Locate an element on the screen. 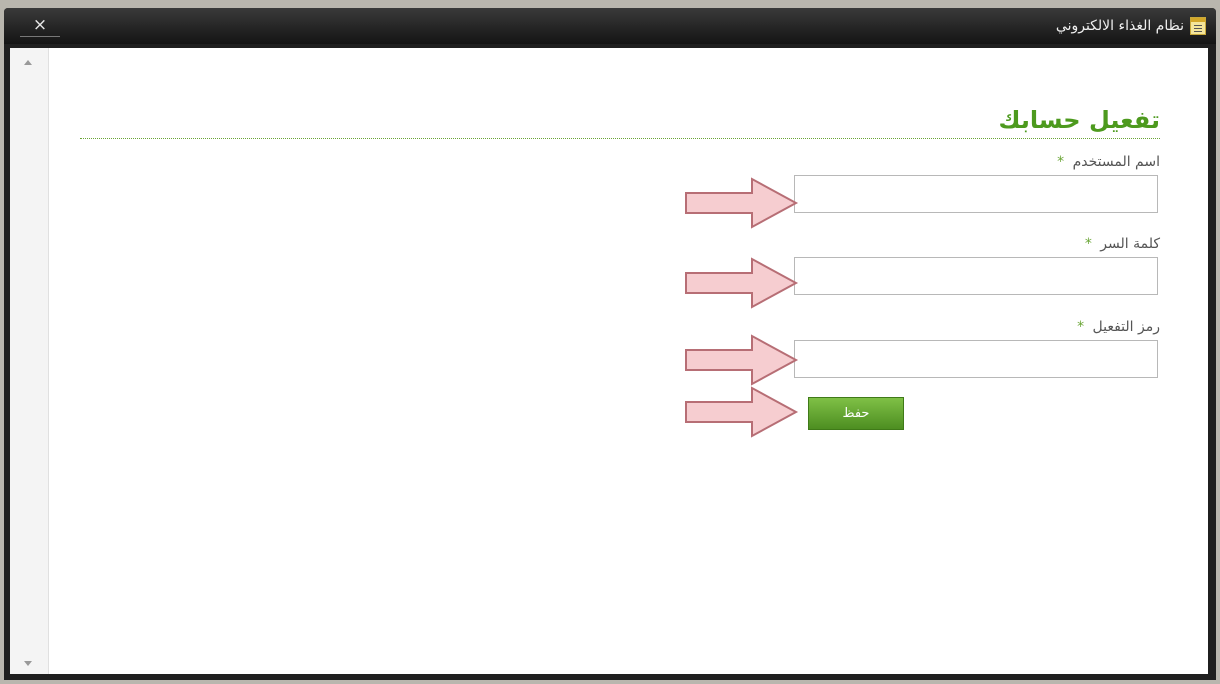  username-input is located at coordinates (976, 194).